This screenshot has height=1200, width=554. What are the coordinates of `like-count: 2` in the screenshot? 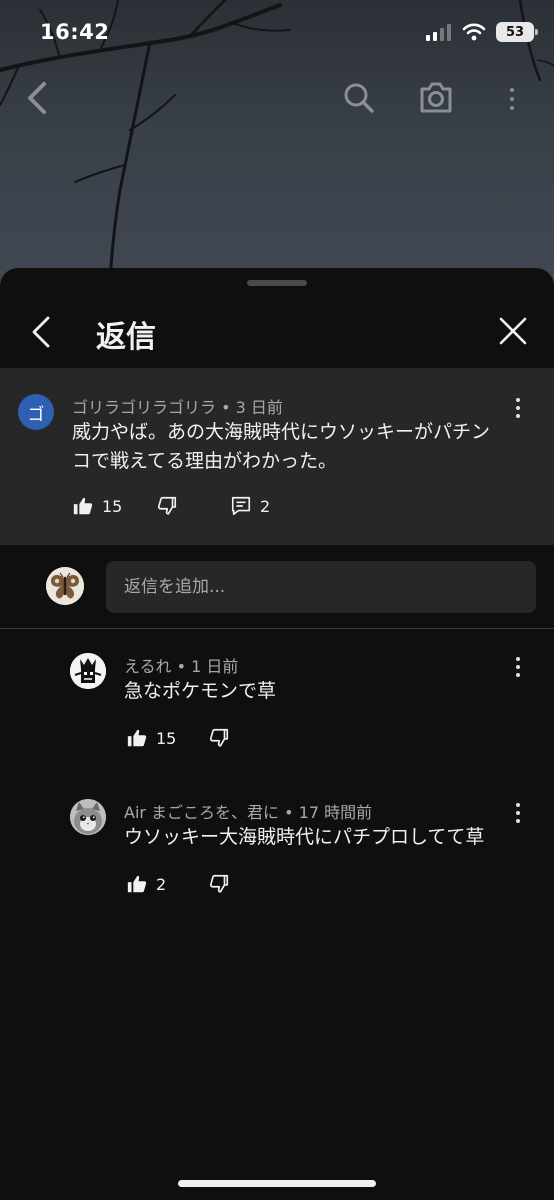 It's located at (161, 884).